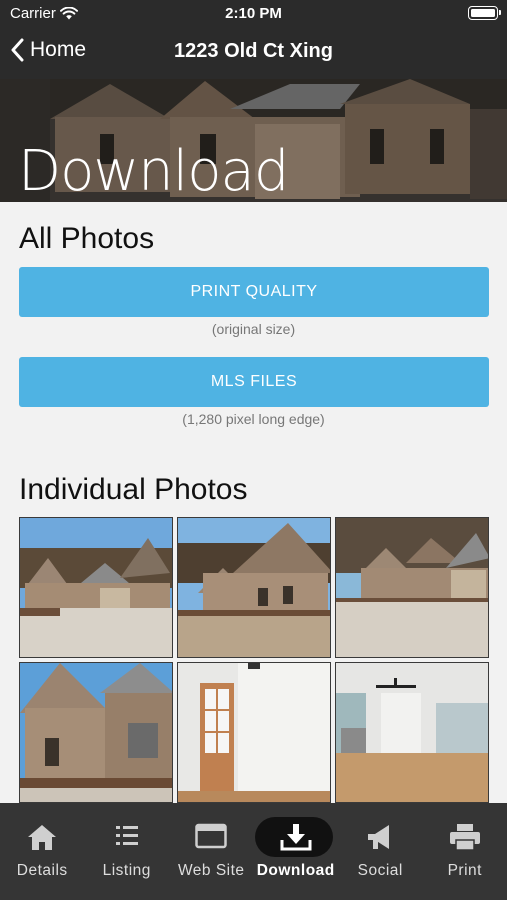 The image size is (507, 900). Describe the element at coordinates (465, 851) in the screenshot. I see `tab-print: Print` at that location.